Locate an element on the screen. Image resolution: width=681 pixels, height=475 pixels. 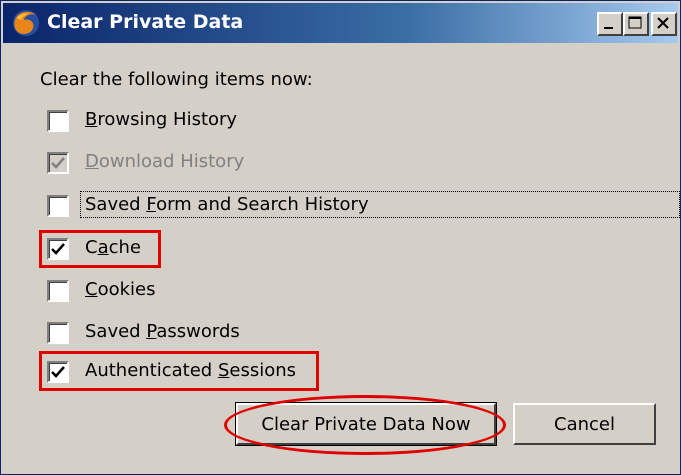
cache-checkbox is located at coordinates (58, 249).